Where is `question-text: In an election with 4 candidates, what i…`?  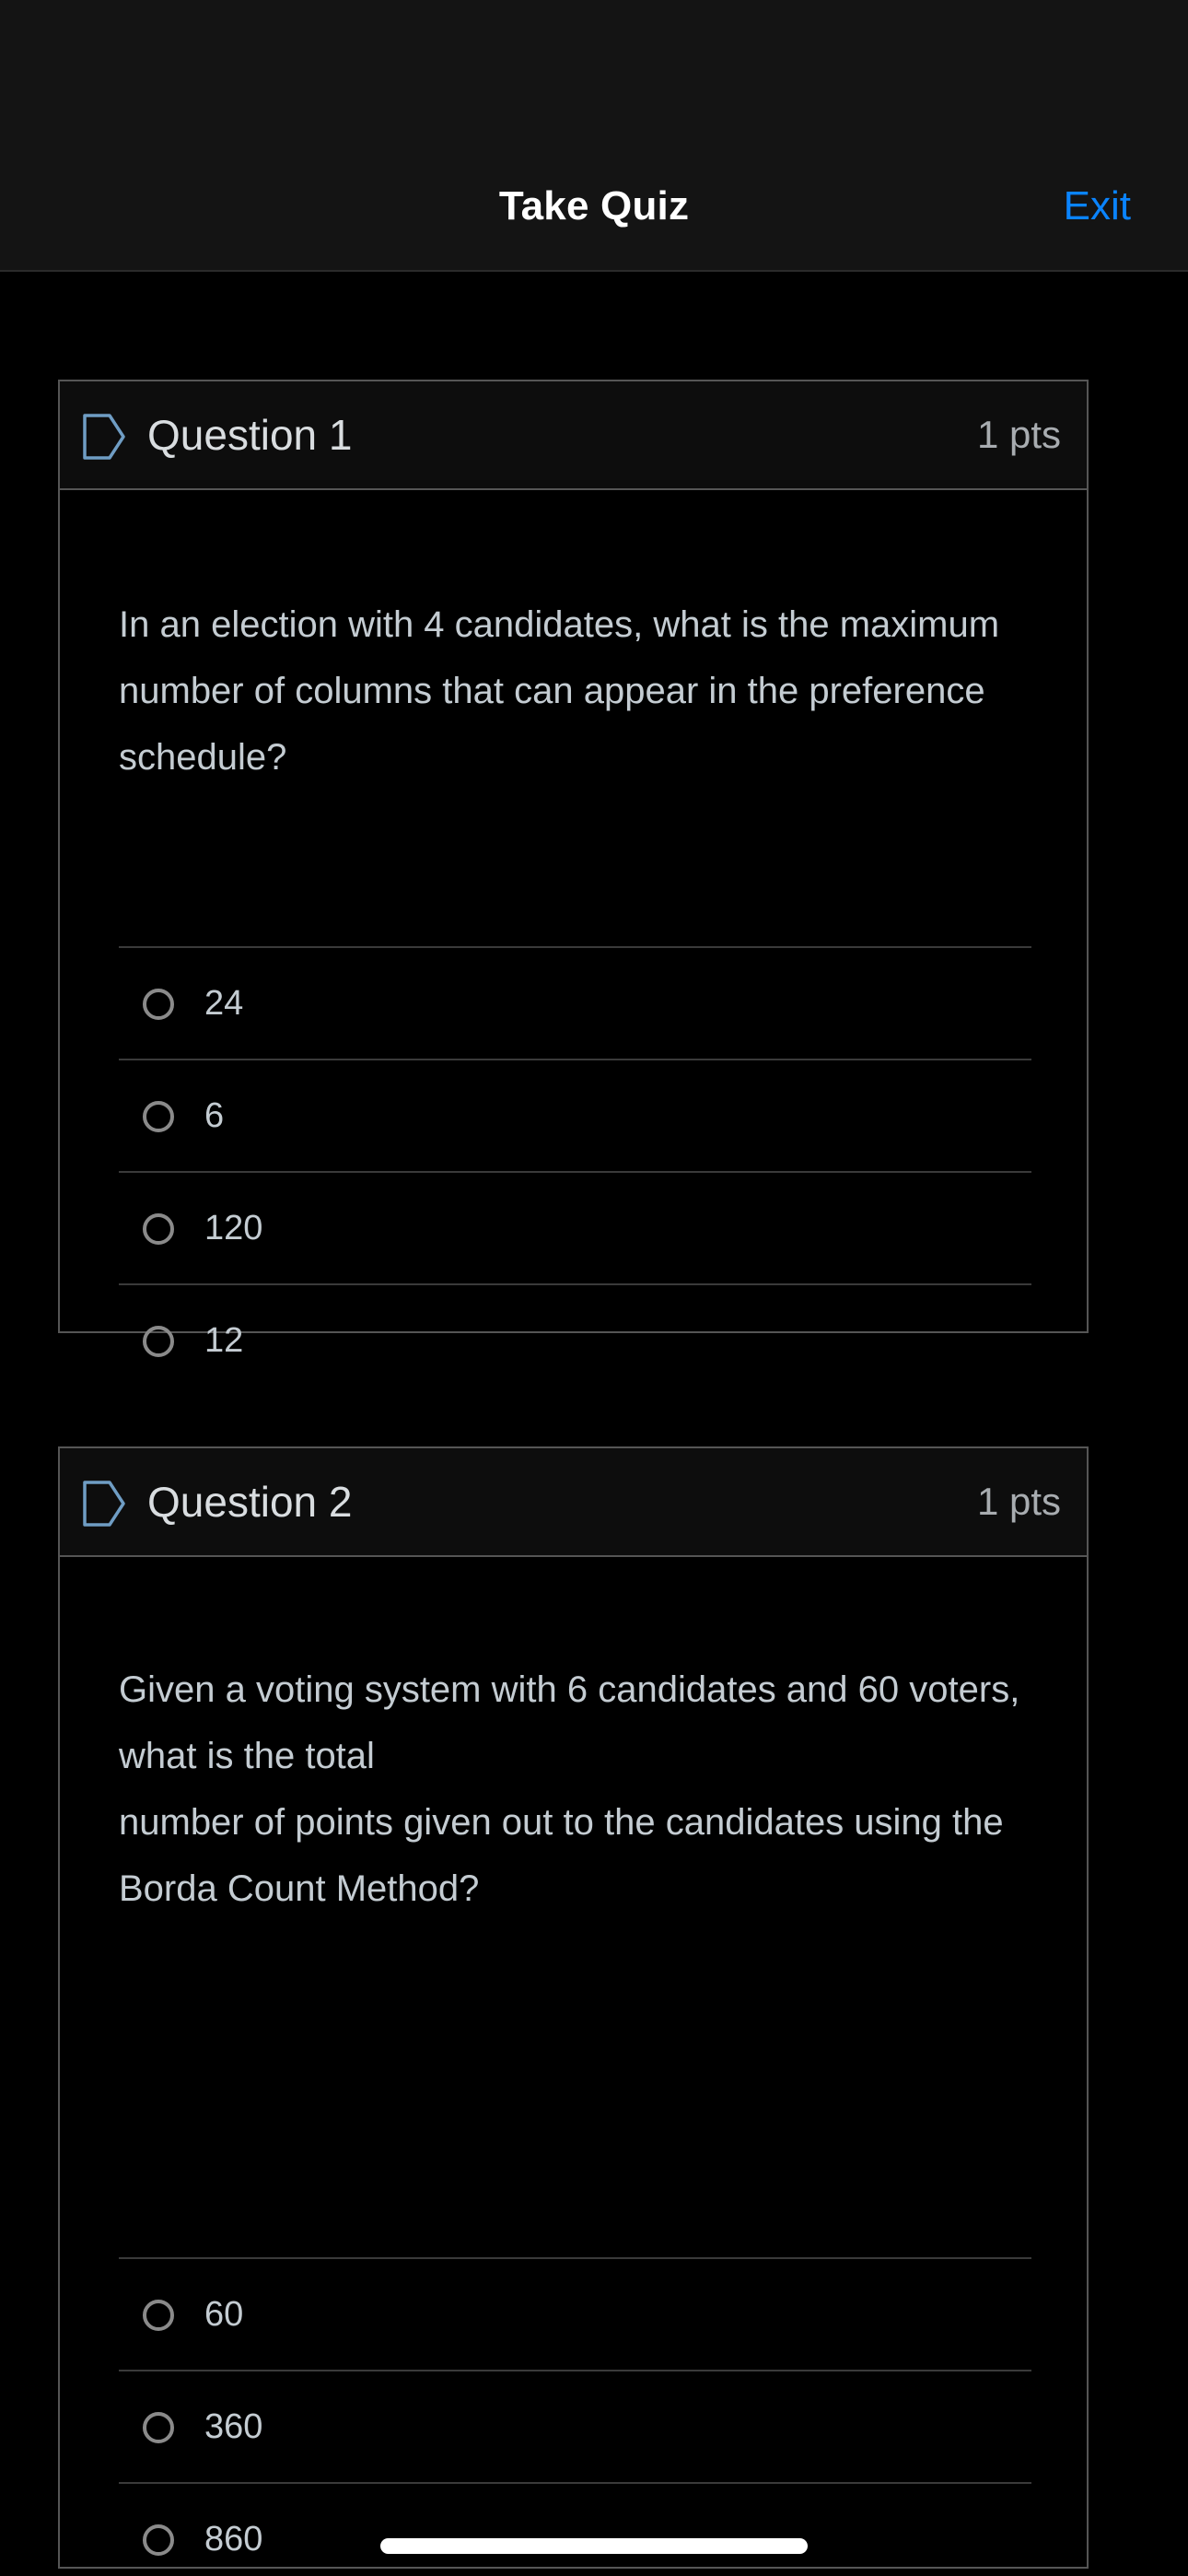 question-text: In an election with 4 candidates, what i… is located at coordinates (559, 691).